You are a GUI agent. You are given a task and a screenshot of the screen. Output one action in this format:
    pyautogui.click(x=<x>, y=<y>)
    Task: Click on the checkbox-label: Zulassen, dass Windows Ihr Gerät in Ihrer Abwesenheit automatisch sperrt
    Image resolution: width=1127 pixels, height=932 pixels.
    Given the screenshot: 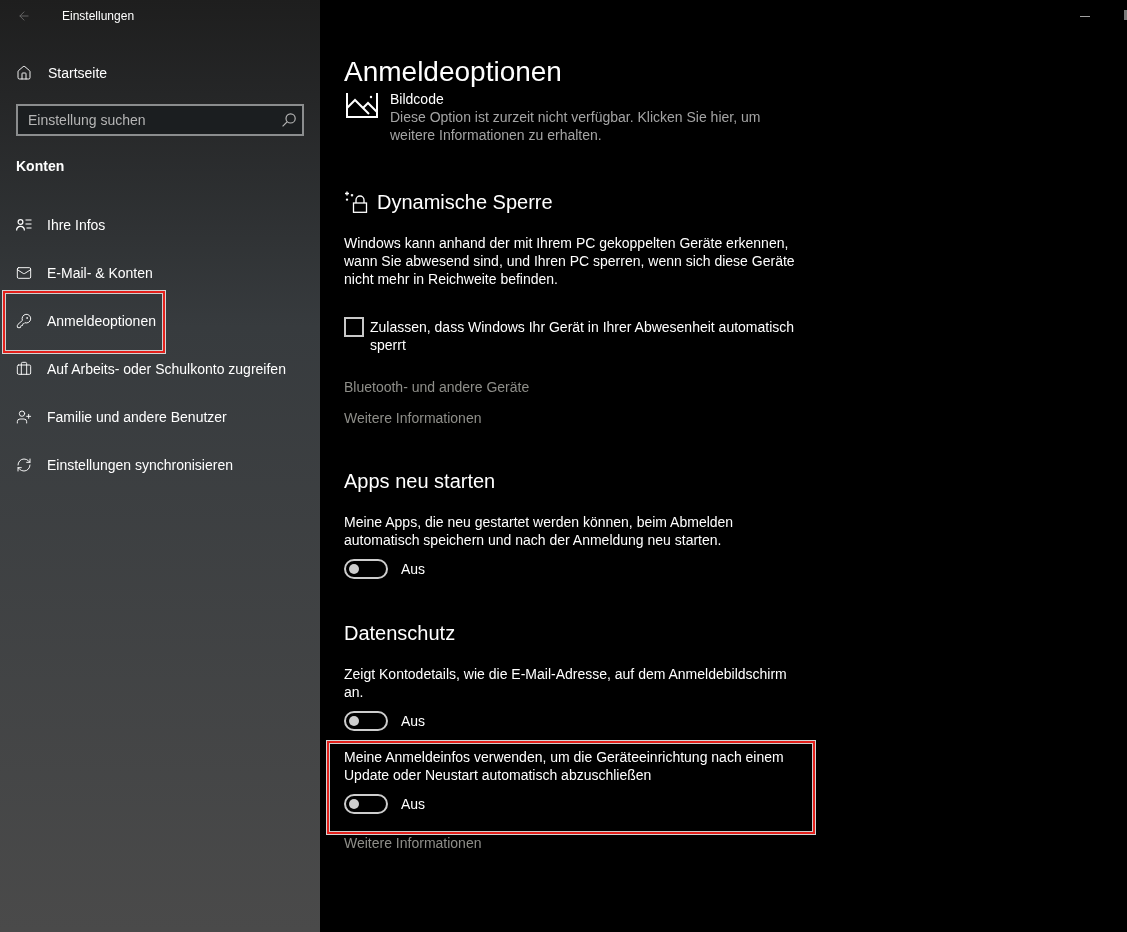 What is the action you would take?
    pyautogui.click(x=583, y=336)
    